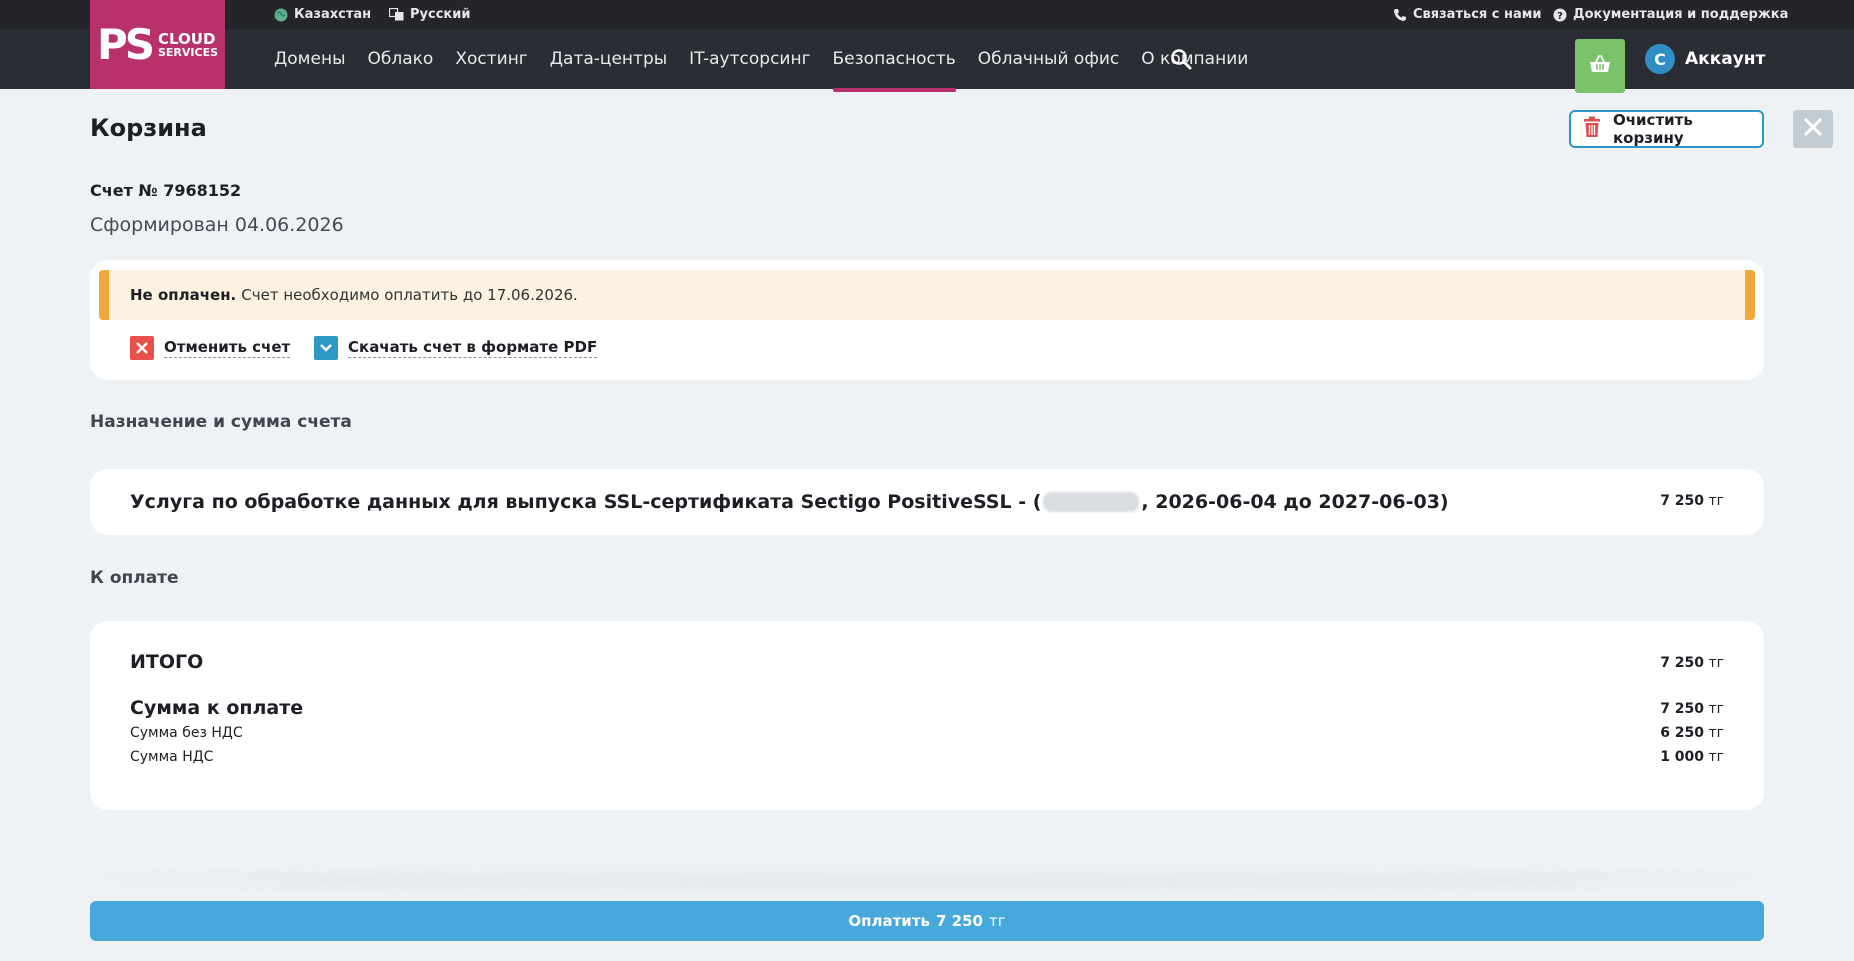  I want to click on cancel-invoice-label: Отменить счет, so click(227, 348).